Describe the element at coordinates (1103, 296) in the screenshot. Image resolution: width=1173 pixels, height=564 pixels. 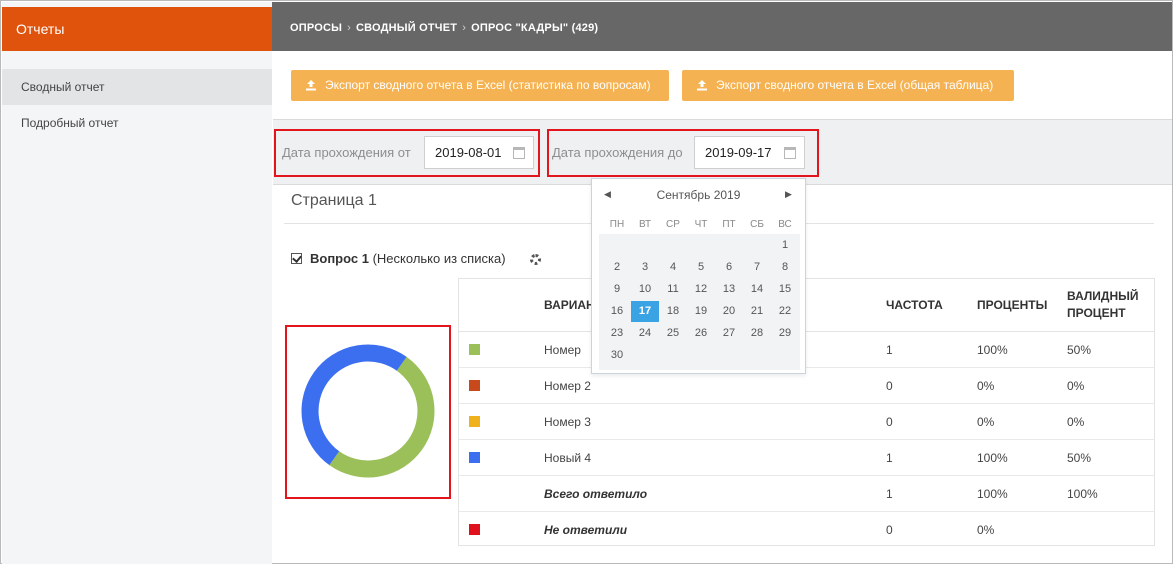
I see `col-valid-percent-line1: ВАЛИДНЫЙ` at that location.